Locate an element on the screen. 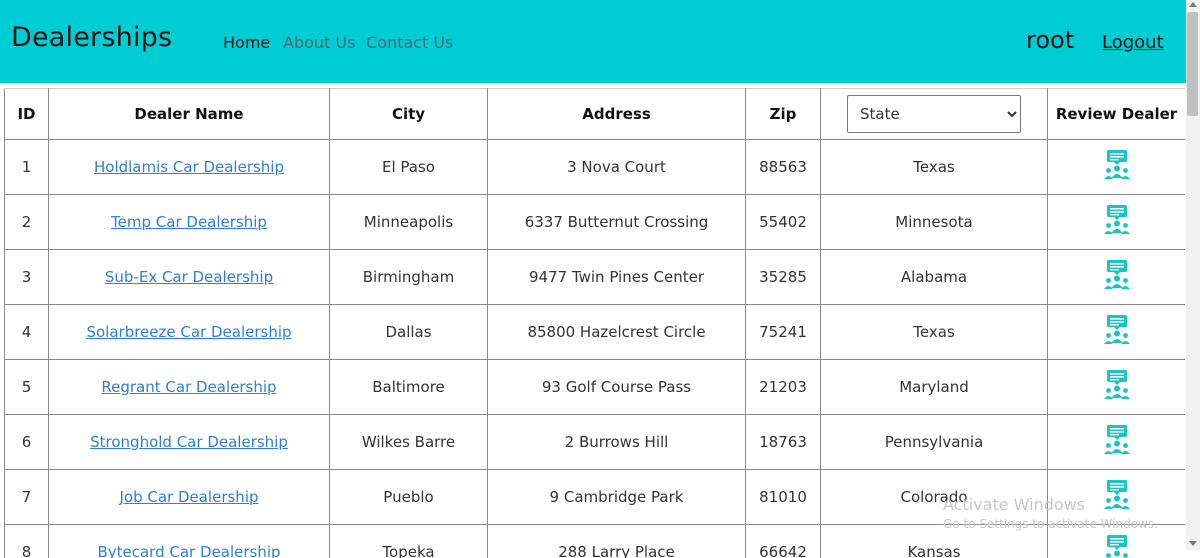  dealer-link: Stronghold Car Dealership is located at coordinates (189, 442).